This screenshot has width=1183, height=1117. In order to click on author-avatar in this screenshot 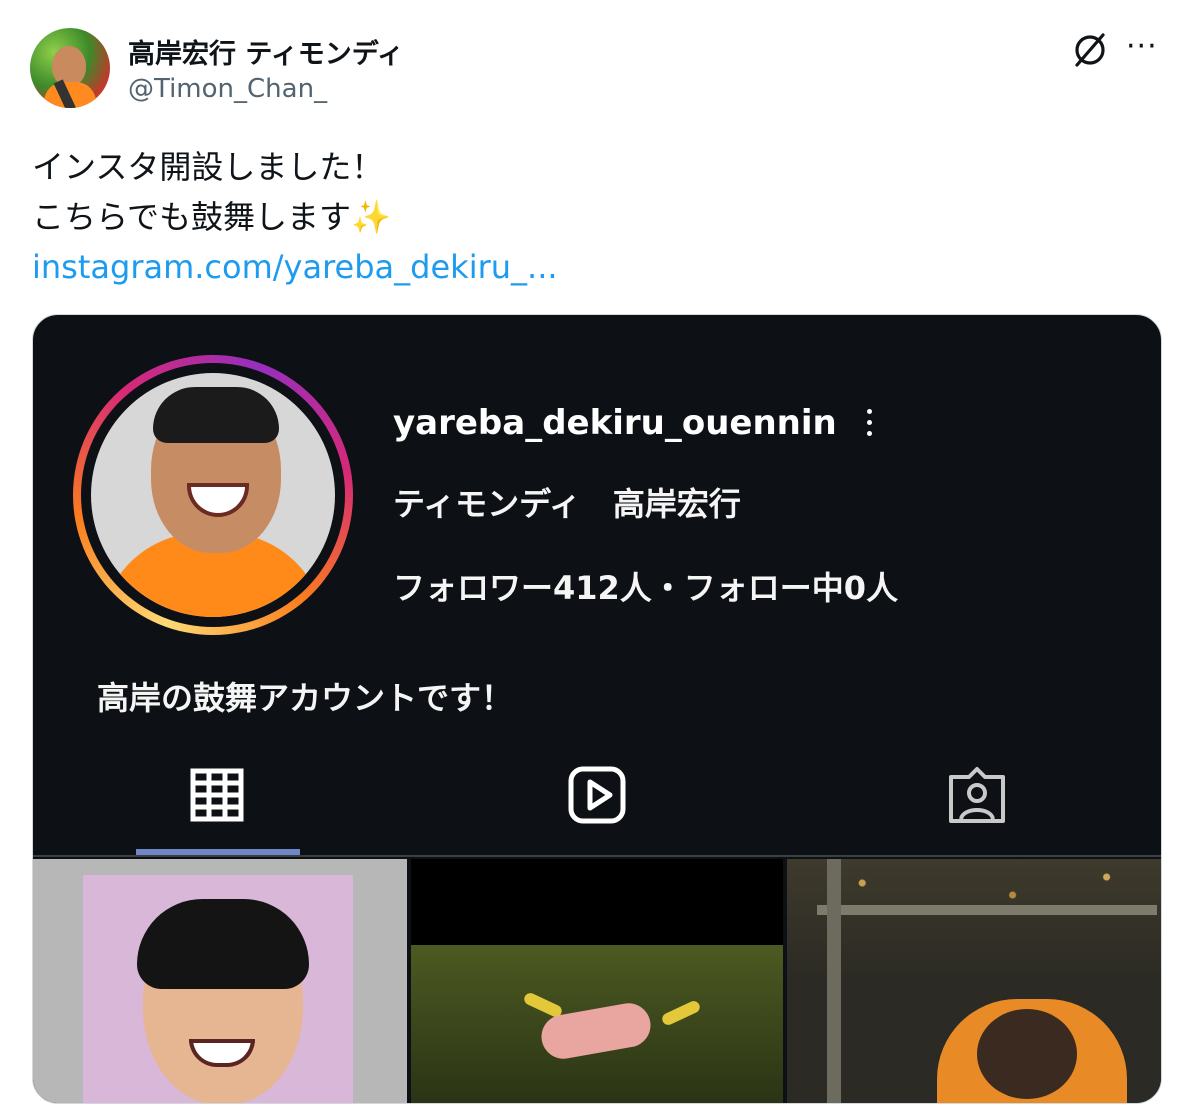, I will do `click(70, 68)`.